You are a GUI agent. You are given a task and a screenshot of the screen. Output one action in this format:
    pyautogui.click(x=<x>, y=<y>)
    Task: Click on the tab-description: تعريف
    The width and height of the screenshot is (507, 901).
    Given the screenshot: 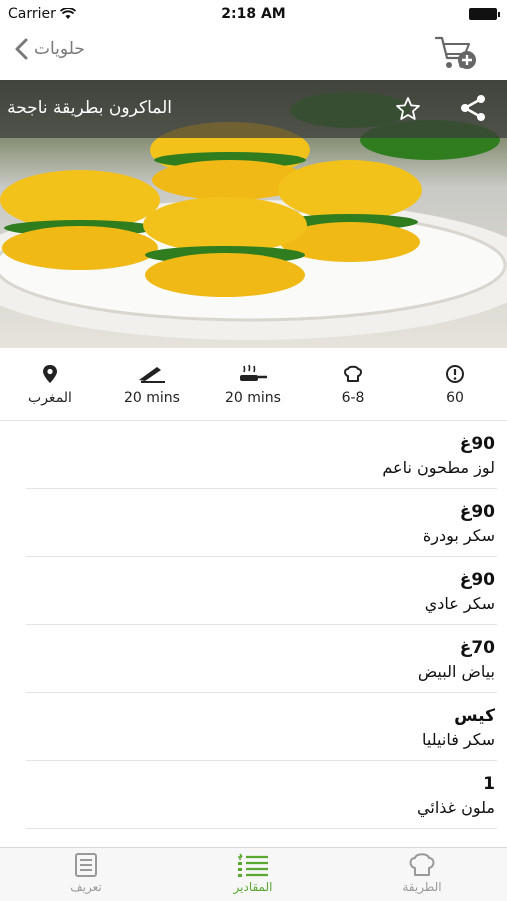 What is the action you would take?
    pyautogui.click(x=86, y=873)
    